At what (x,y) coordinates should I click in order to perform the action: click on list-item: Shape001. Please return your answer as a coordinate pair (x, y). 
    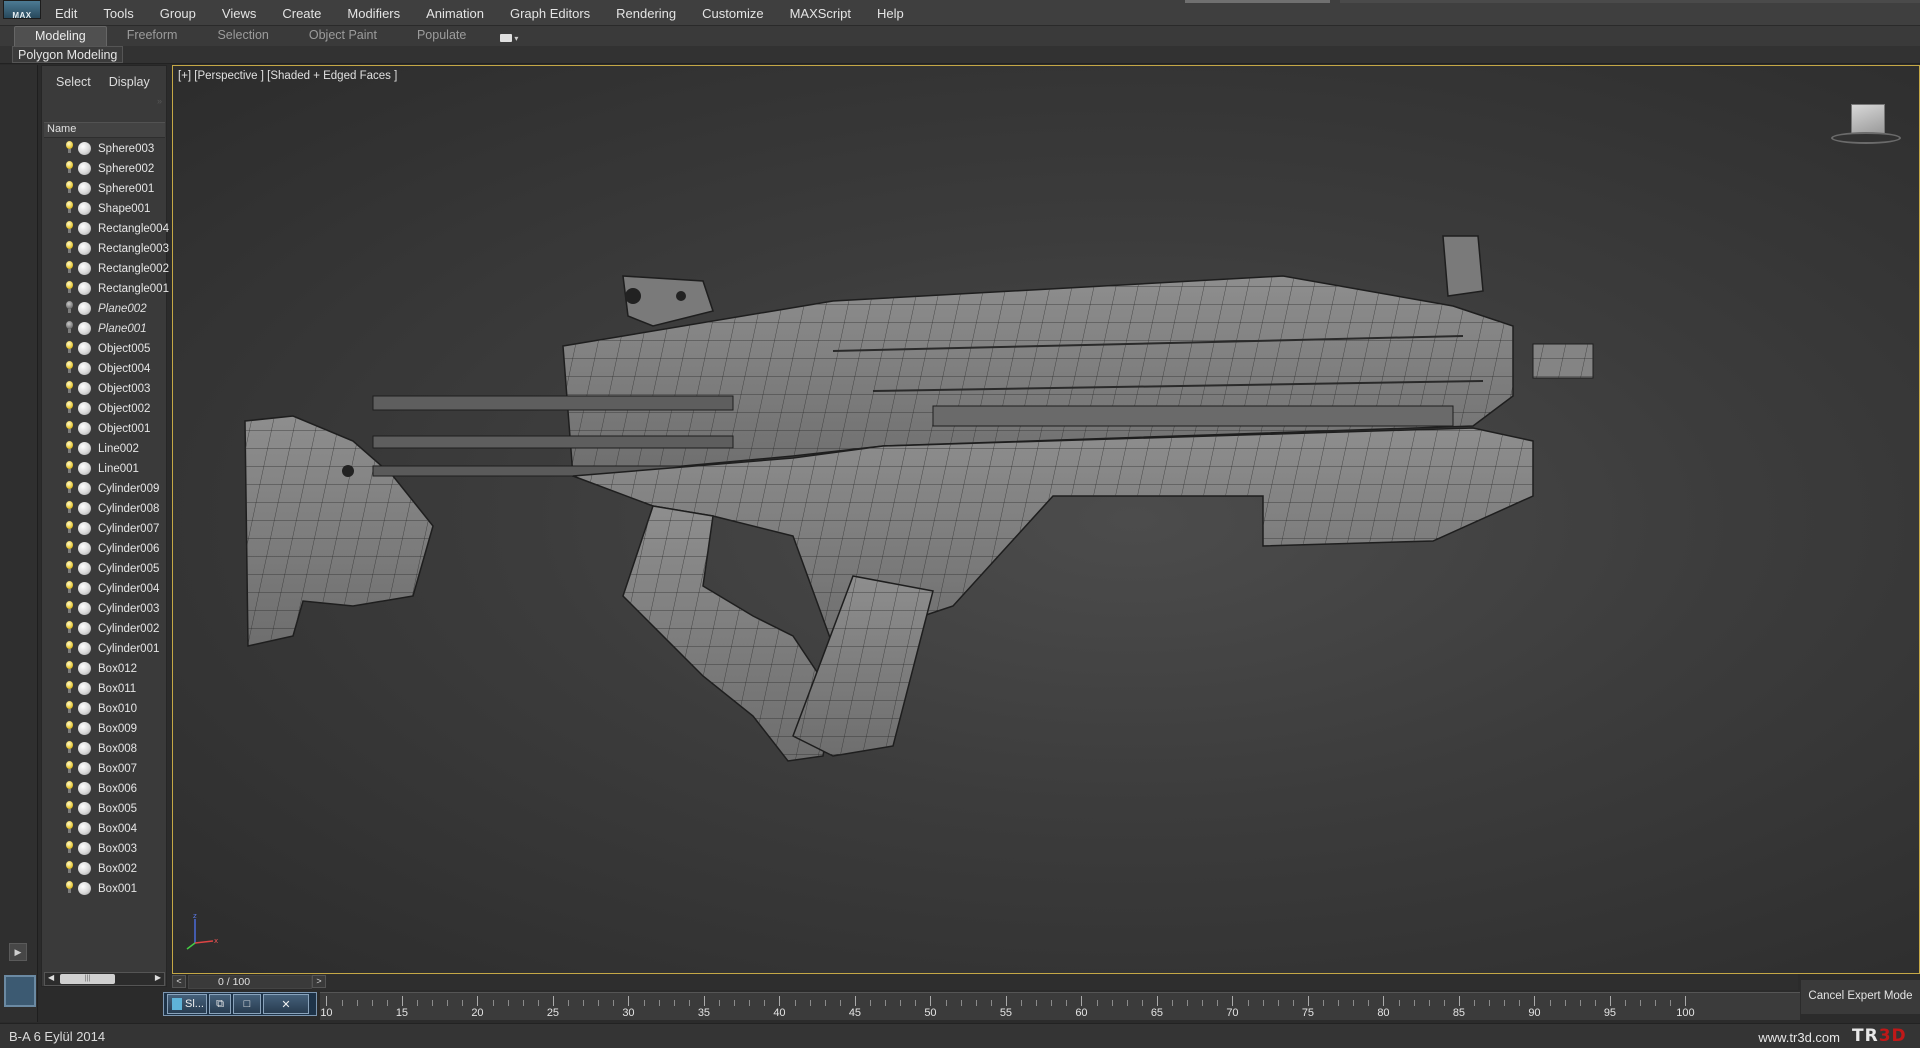
    Looking at the image, I should click on (104, 209).